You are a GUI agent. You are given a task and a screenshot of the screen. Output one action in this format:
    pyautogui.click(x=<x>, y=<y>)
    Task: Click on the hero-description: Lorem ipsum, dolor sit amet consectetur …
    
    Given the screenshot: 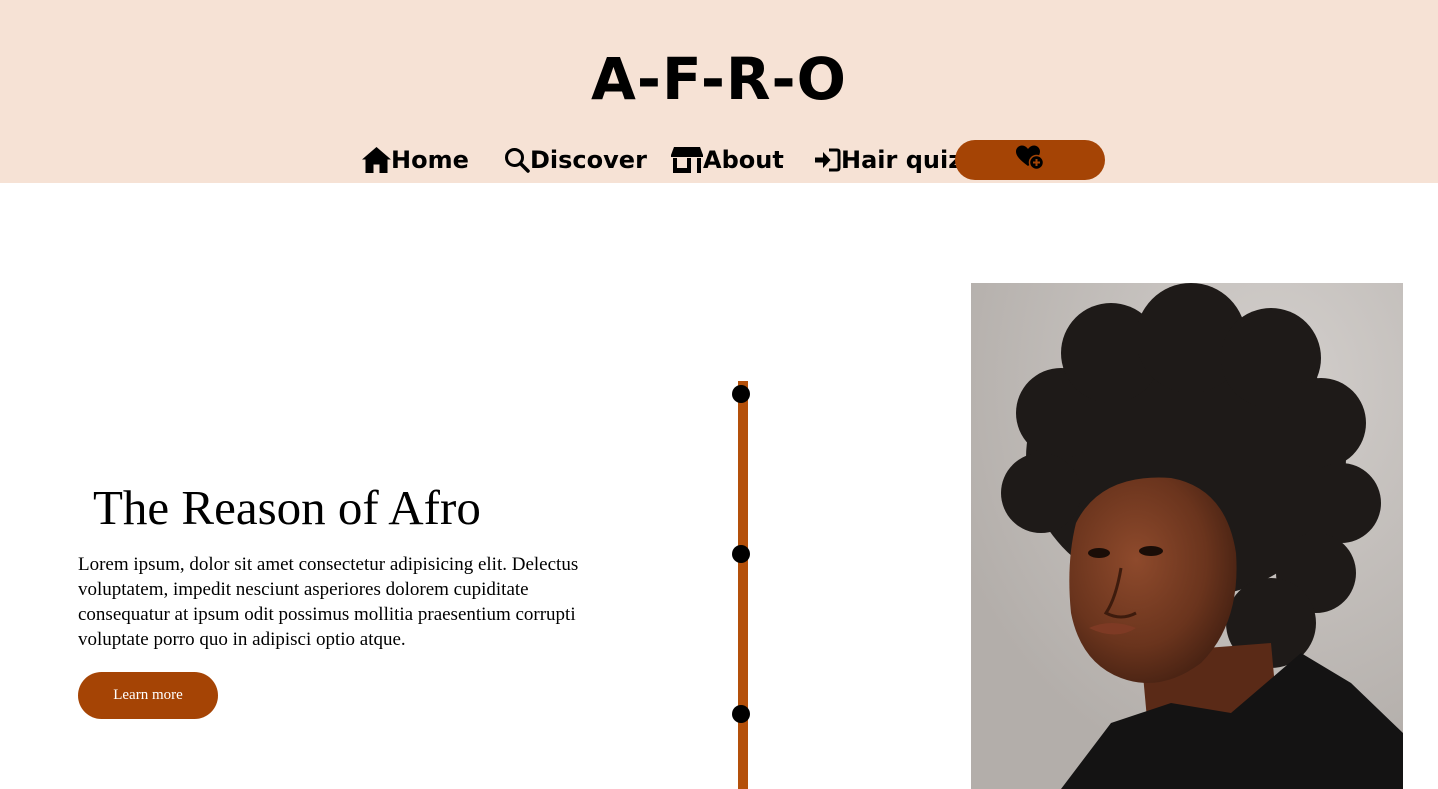 What is the action you would take?
    pyautogui.click(x=328, y=602)
    